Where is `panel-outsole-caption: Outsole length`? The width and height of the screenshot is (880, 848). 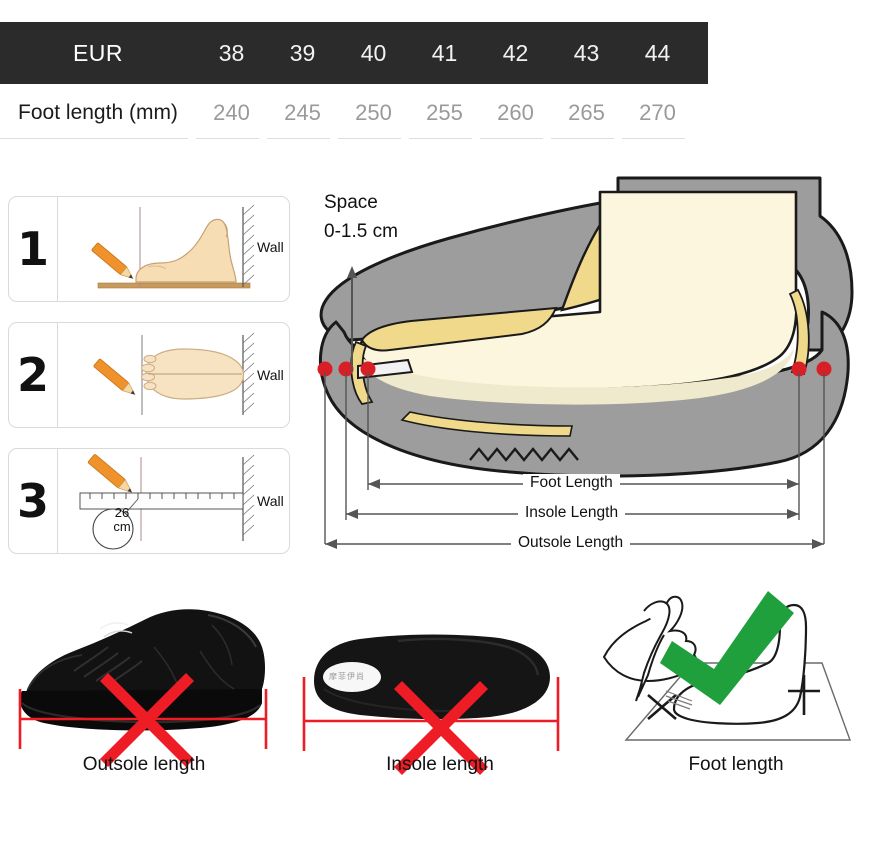
panel-outsole-caption: Outsole length is located at coordinates (144, 764).